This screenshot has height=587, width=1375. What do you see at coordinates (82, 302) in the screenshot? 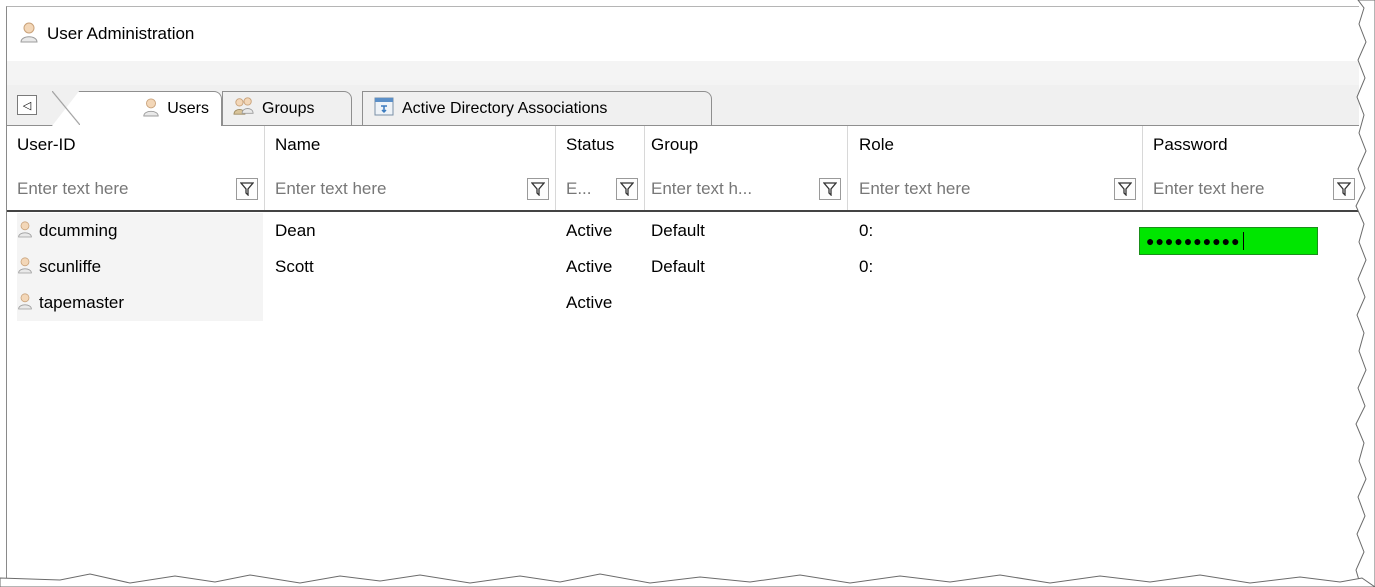
I see `user-id-value: tapemaster` at bounding box center [82, 302].